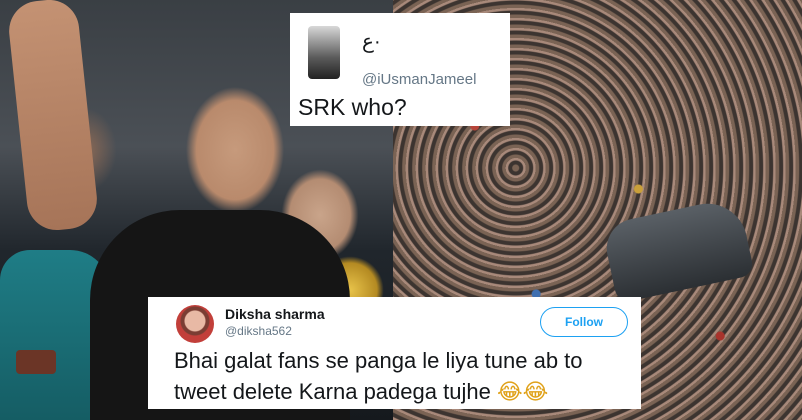 The height and width of the screenshot is (420, 802). What do you see at coordinates (36, 362) in the screenshot?
I see `phone-in-hand` at bounding box center [36, 362].